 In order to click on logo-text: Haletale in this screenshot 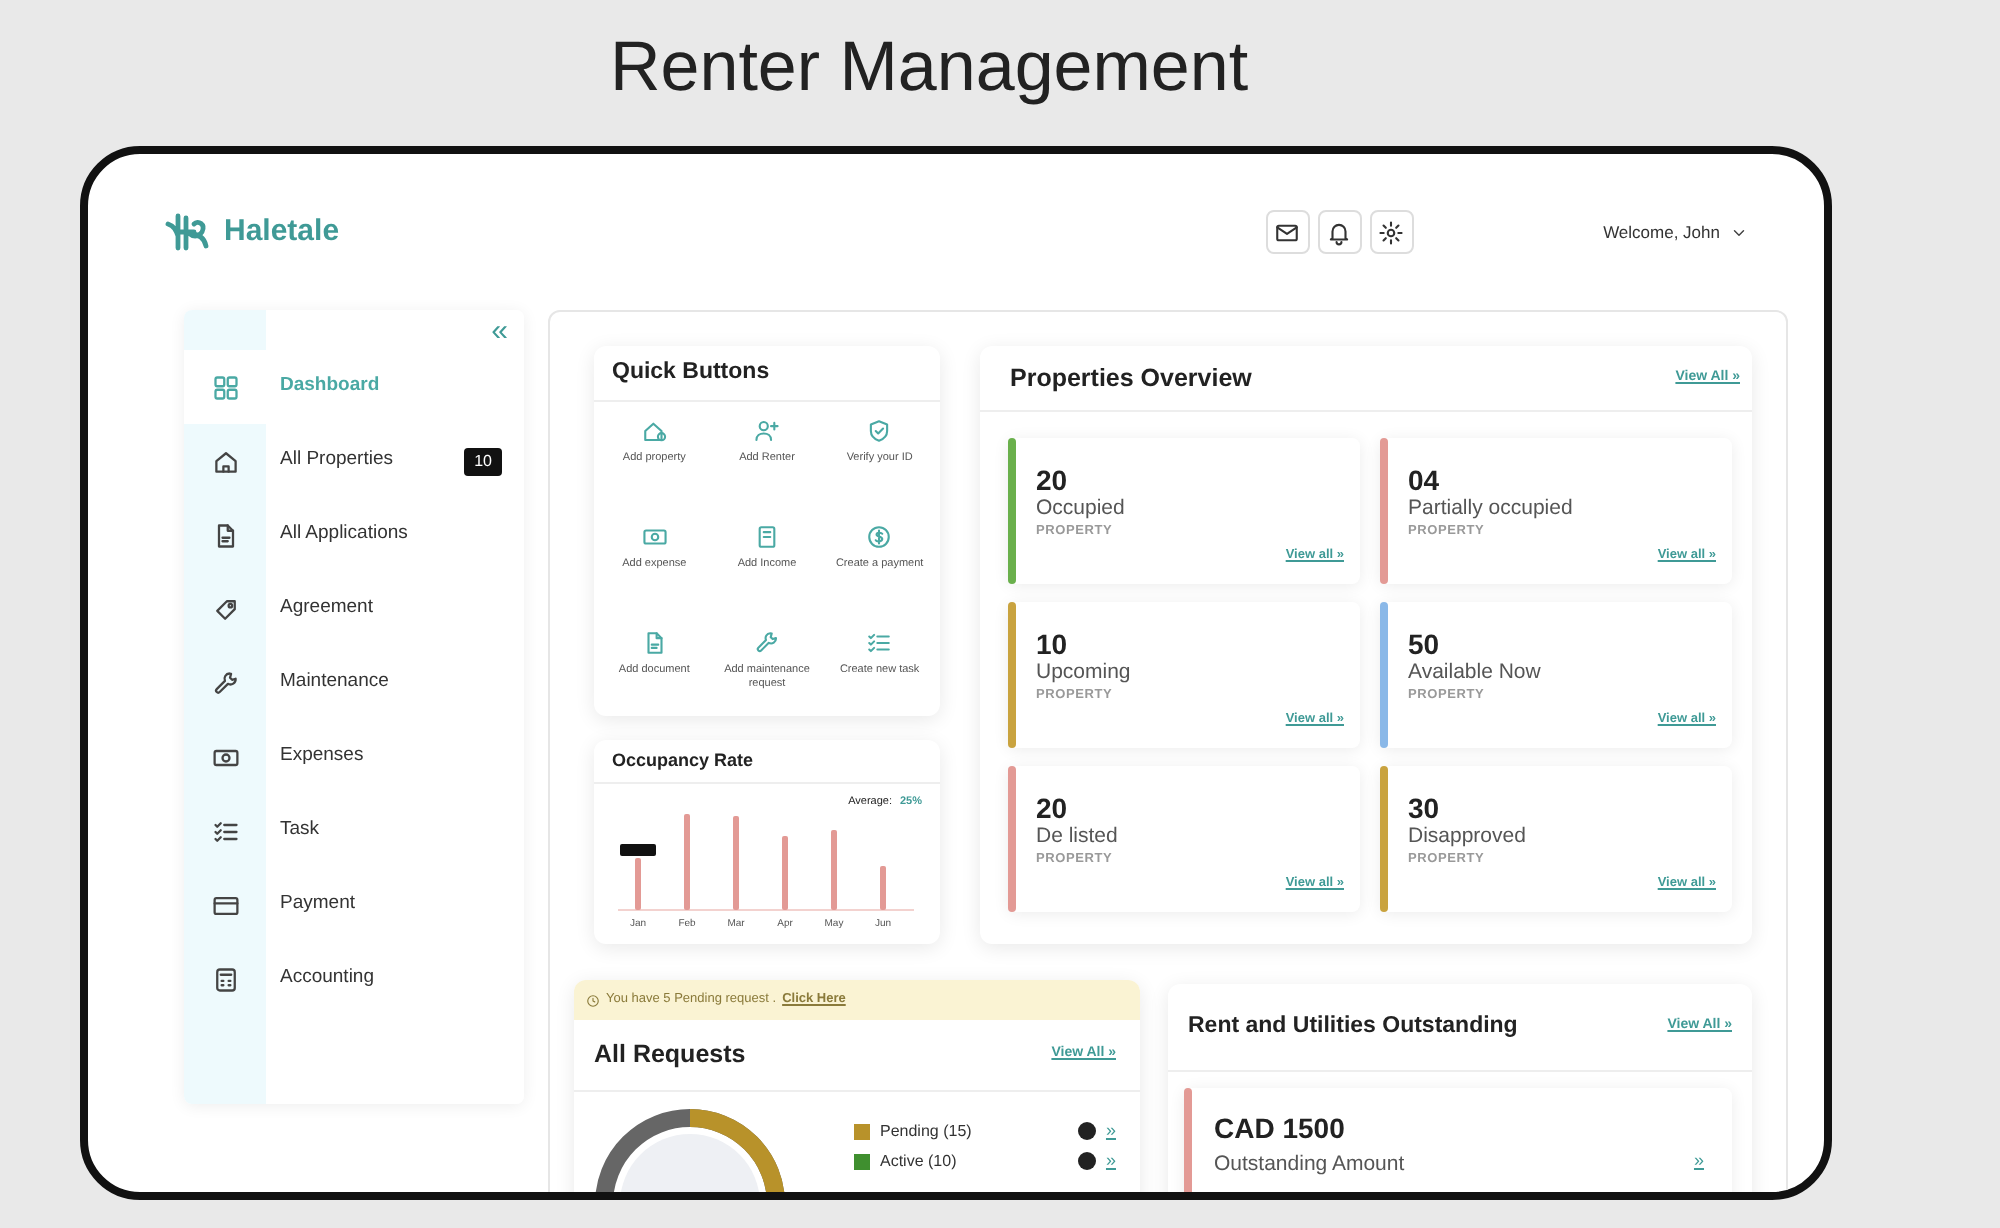, I will do `click(282, 231)`.